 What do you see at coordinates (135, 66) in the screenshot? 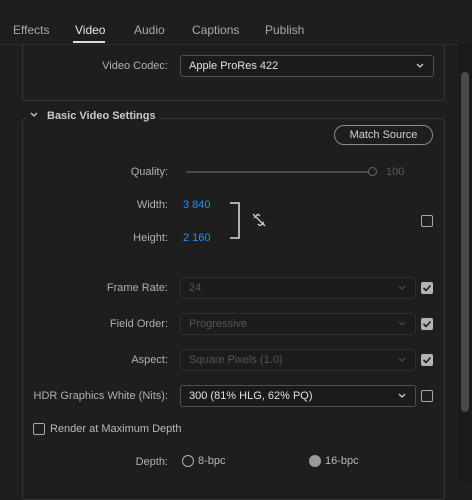
I see `video-codec-label: Video Codec:` at bounding box center [135, 66].